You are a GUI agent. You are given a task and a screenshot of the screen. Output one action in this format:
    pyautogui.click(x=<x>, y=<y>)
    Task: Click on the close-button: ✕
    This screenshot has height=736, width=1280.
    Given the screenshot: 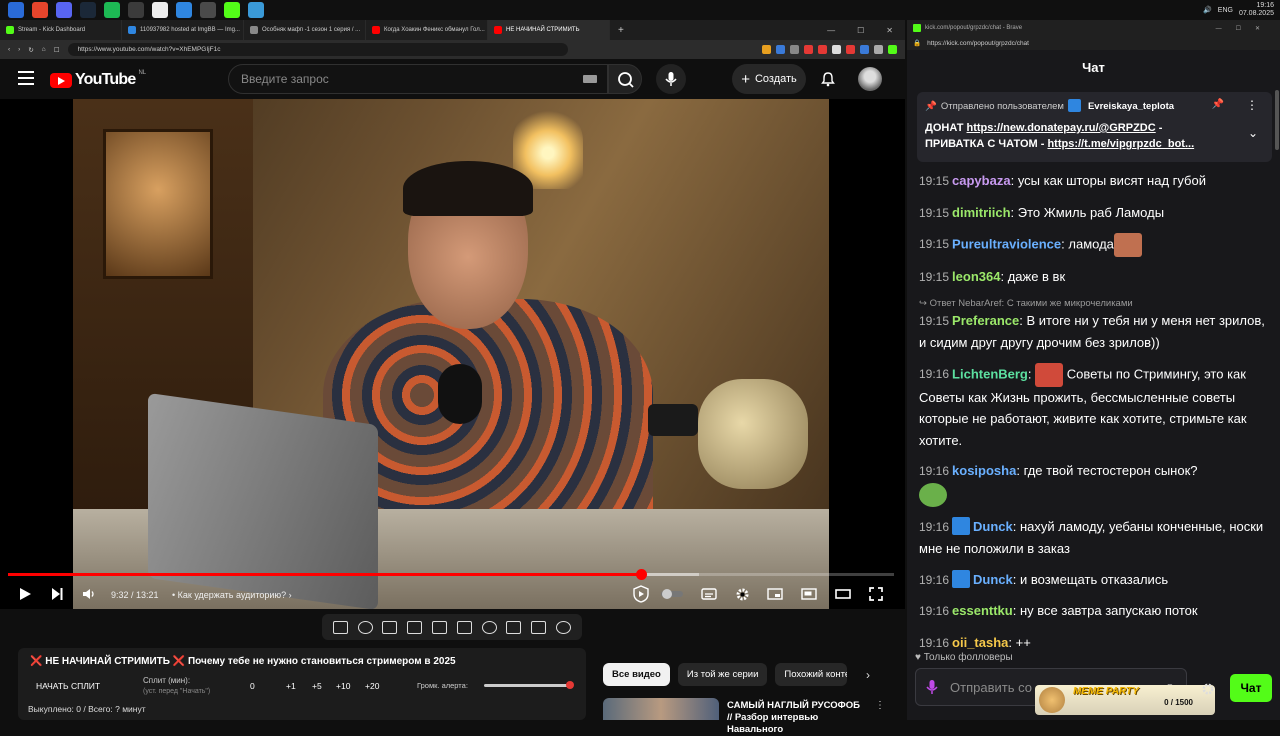 What is the action you would take?
    pyautogui.click(x=889, y=30)
    